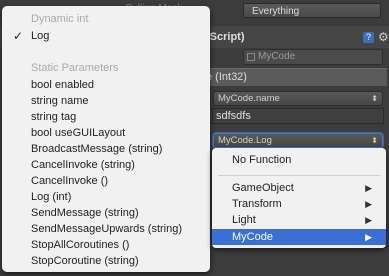 The width and height of the screenshot is (389, 276). What do you see at coordinates (263, 188) in the screenshot?
I see `menu-item-gameobject: GameObject` at bounding box center [263, 188].